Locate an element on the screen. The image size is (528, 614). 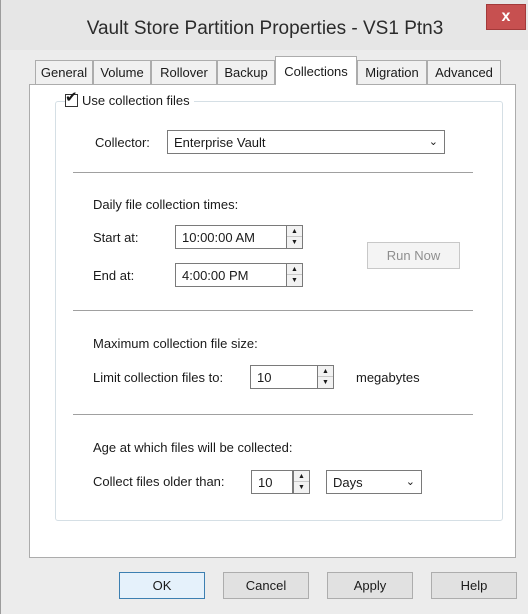
cancel-button: Cancel is located at coordinates (266, 585).